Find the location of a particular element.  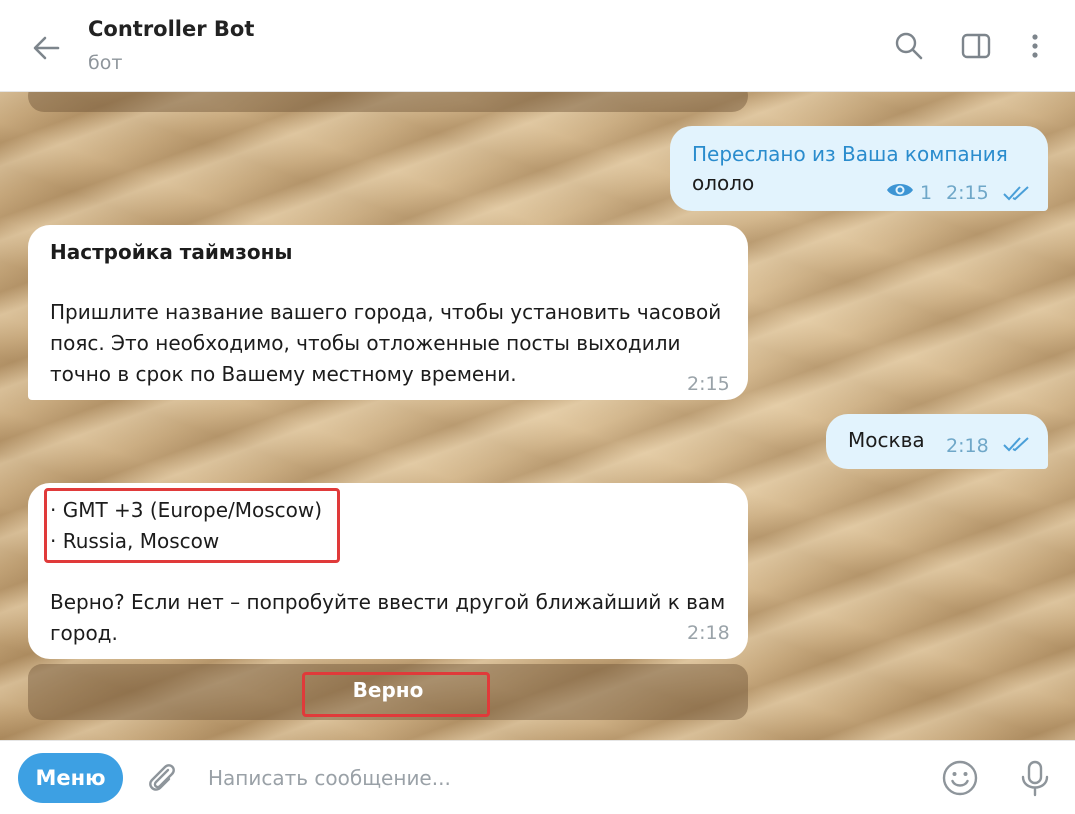

message-text: Москва is located at coordinates (886, 440).